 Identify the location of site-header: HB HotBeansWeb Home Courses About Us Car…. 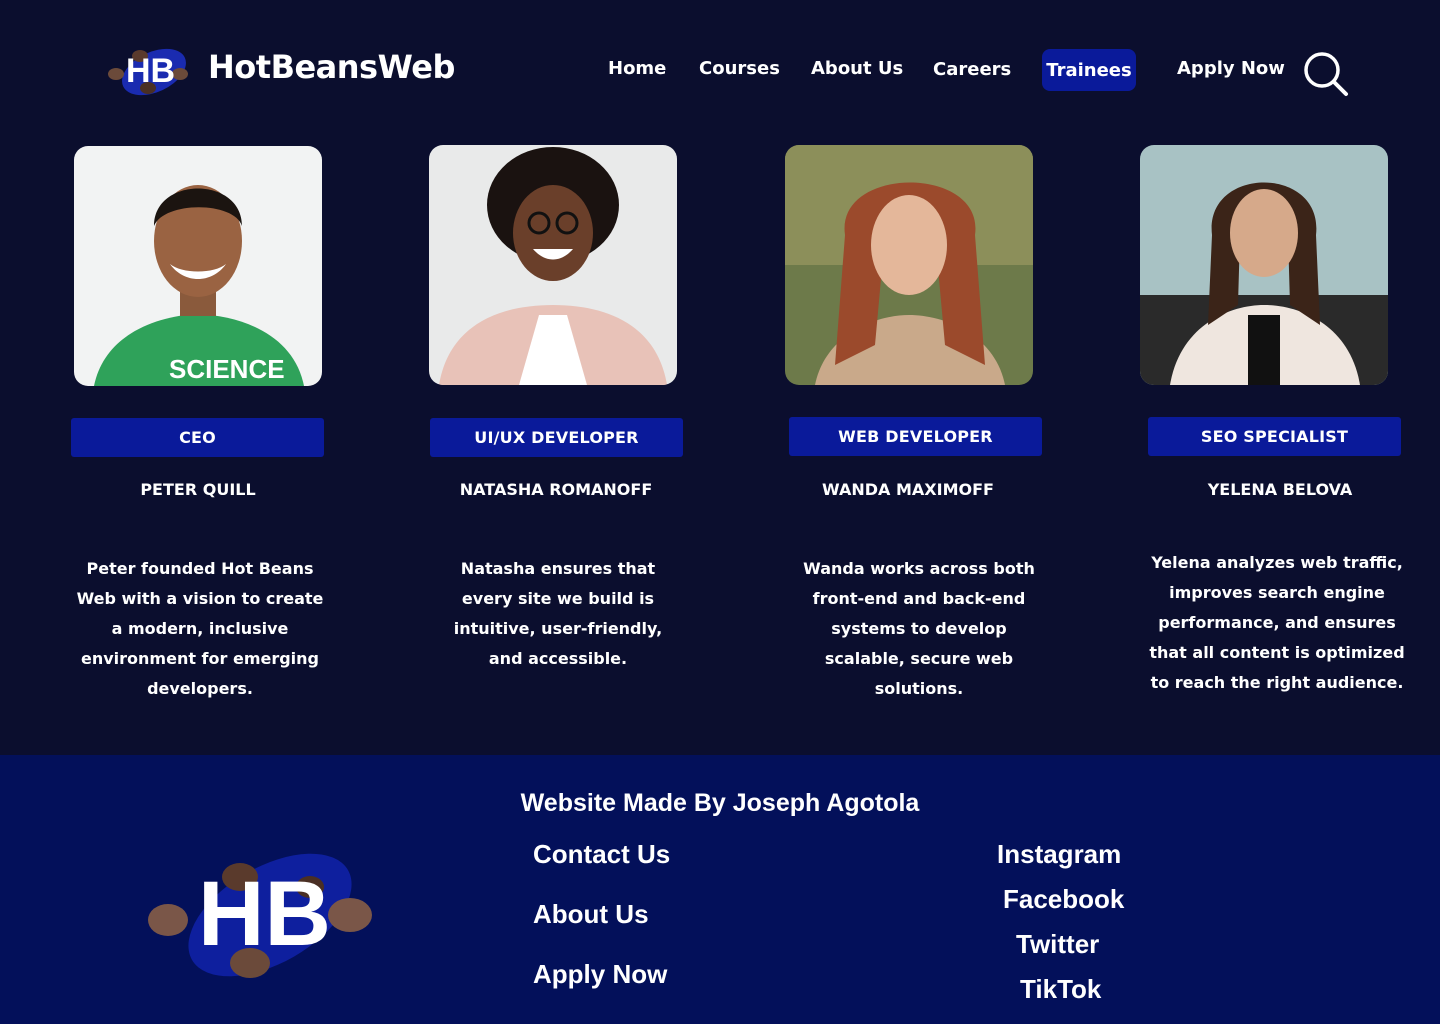
(720, 65).